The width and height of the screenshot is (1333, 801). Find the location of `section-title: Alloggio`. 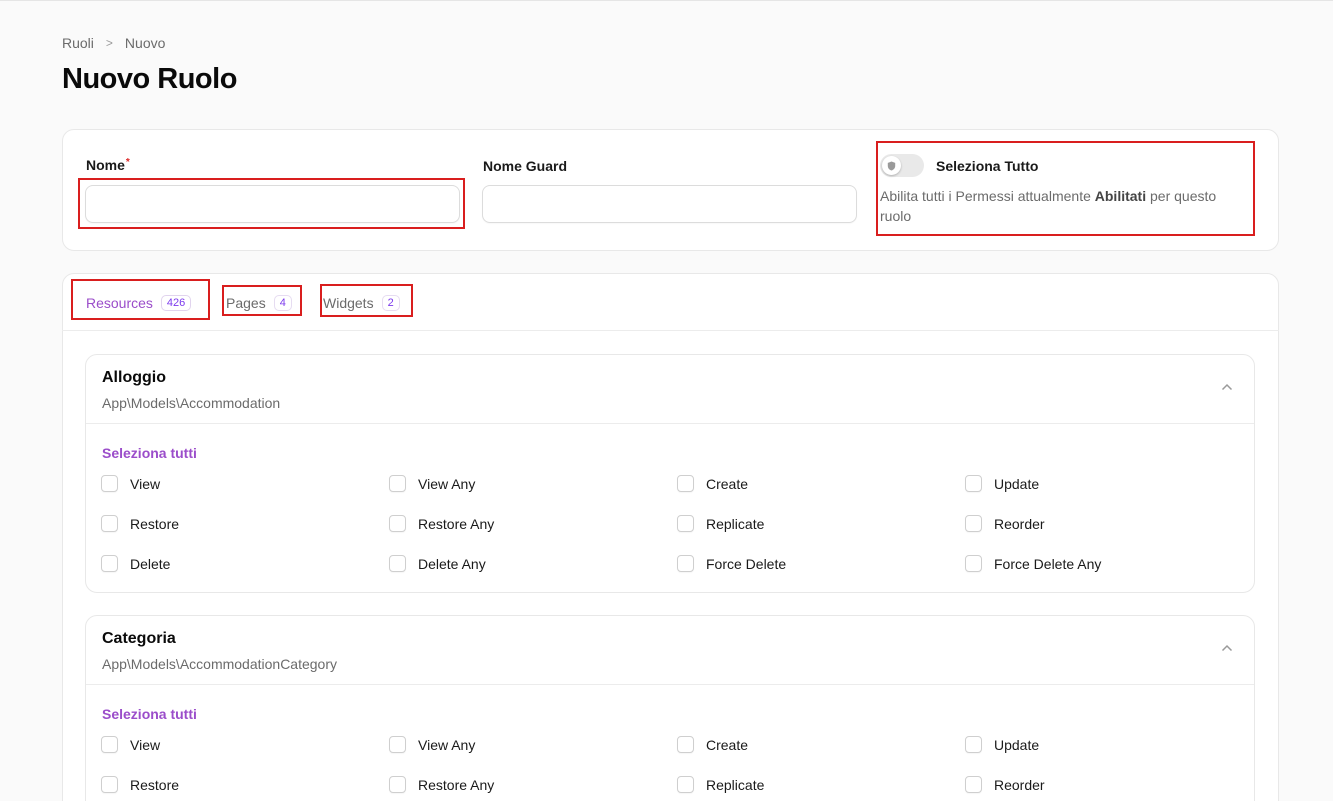

section-title: Alloggio is located at coordinates (134, 377).